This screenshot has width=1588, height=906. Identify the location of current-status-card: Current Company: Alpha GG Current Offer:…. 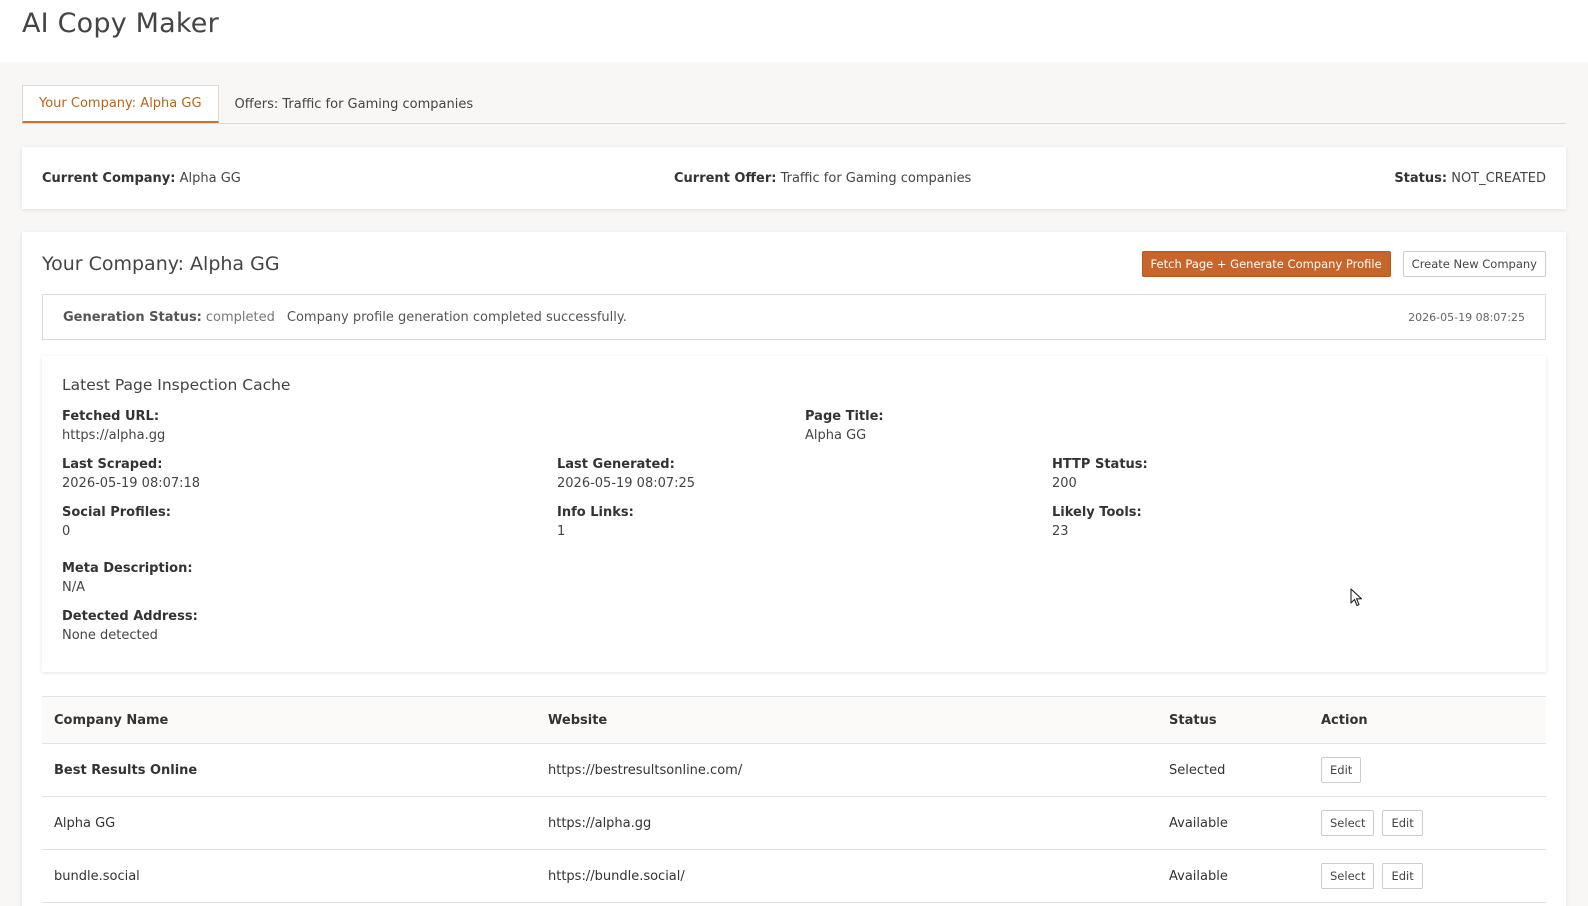
(794, 178).